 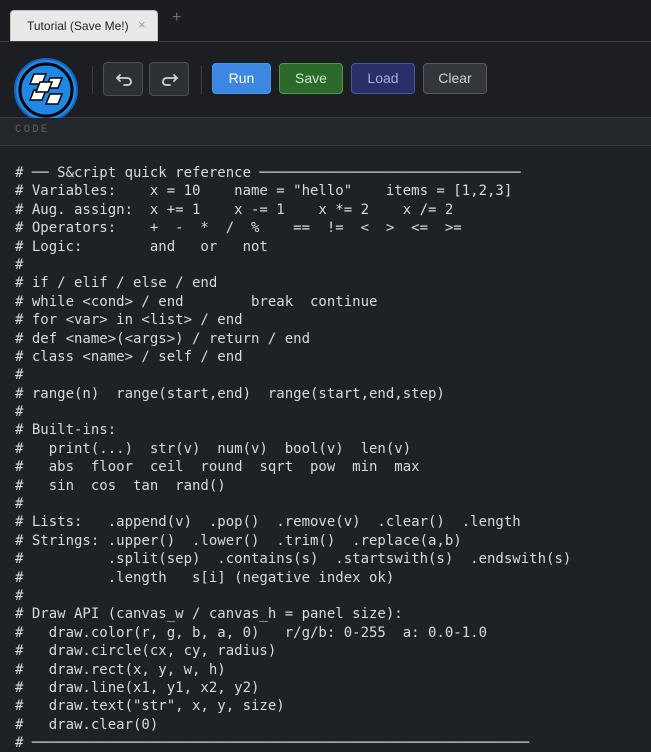 What do you see at coordinates (325, 132) in the screenshot?
I see `code-section-header: CODE` at bounding box center [325, 132].